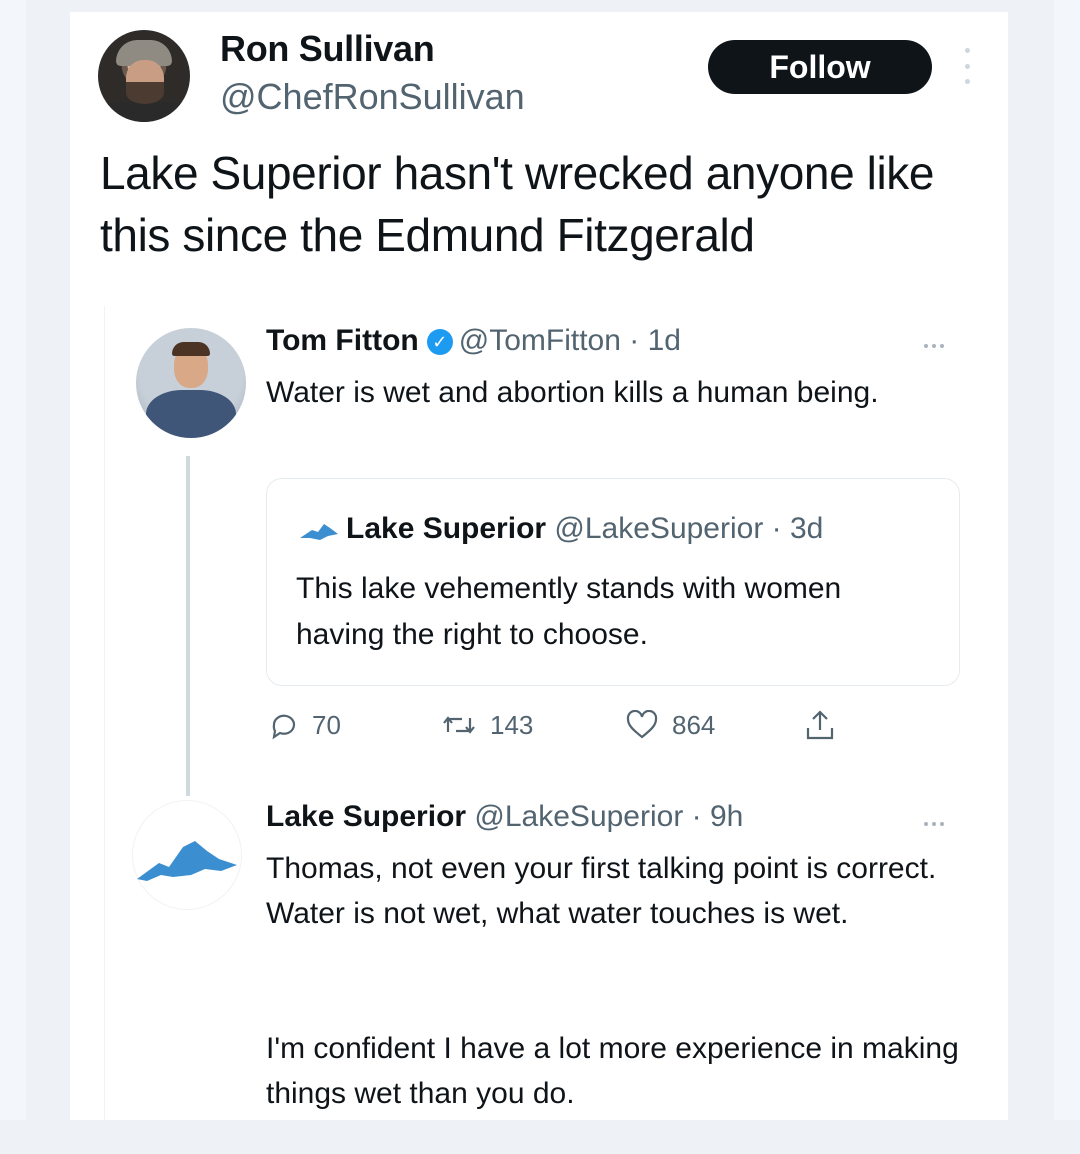 Image resolution: width=1080 pixels, height=1154 pixels. Describe the element at coordinates (284, 727) in the screenshot. I see `reply-icon` at that location.